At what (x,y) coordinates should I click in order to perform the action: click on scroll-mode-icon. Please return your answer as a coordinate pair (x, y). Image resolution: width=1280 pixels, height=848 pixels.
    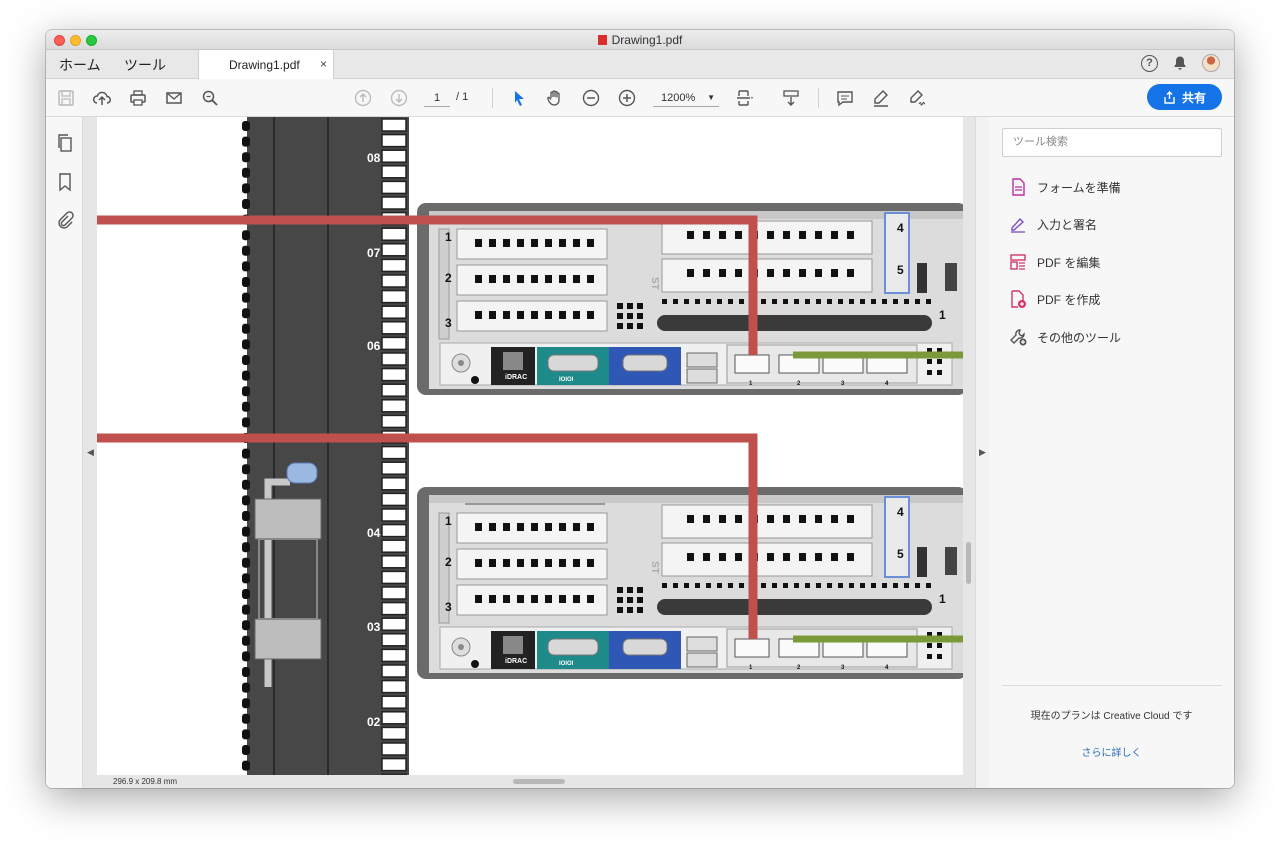
    Looking at the image, I should click on (791, 98).